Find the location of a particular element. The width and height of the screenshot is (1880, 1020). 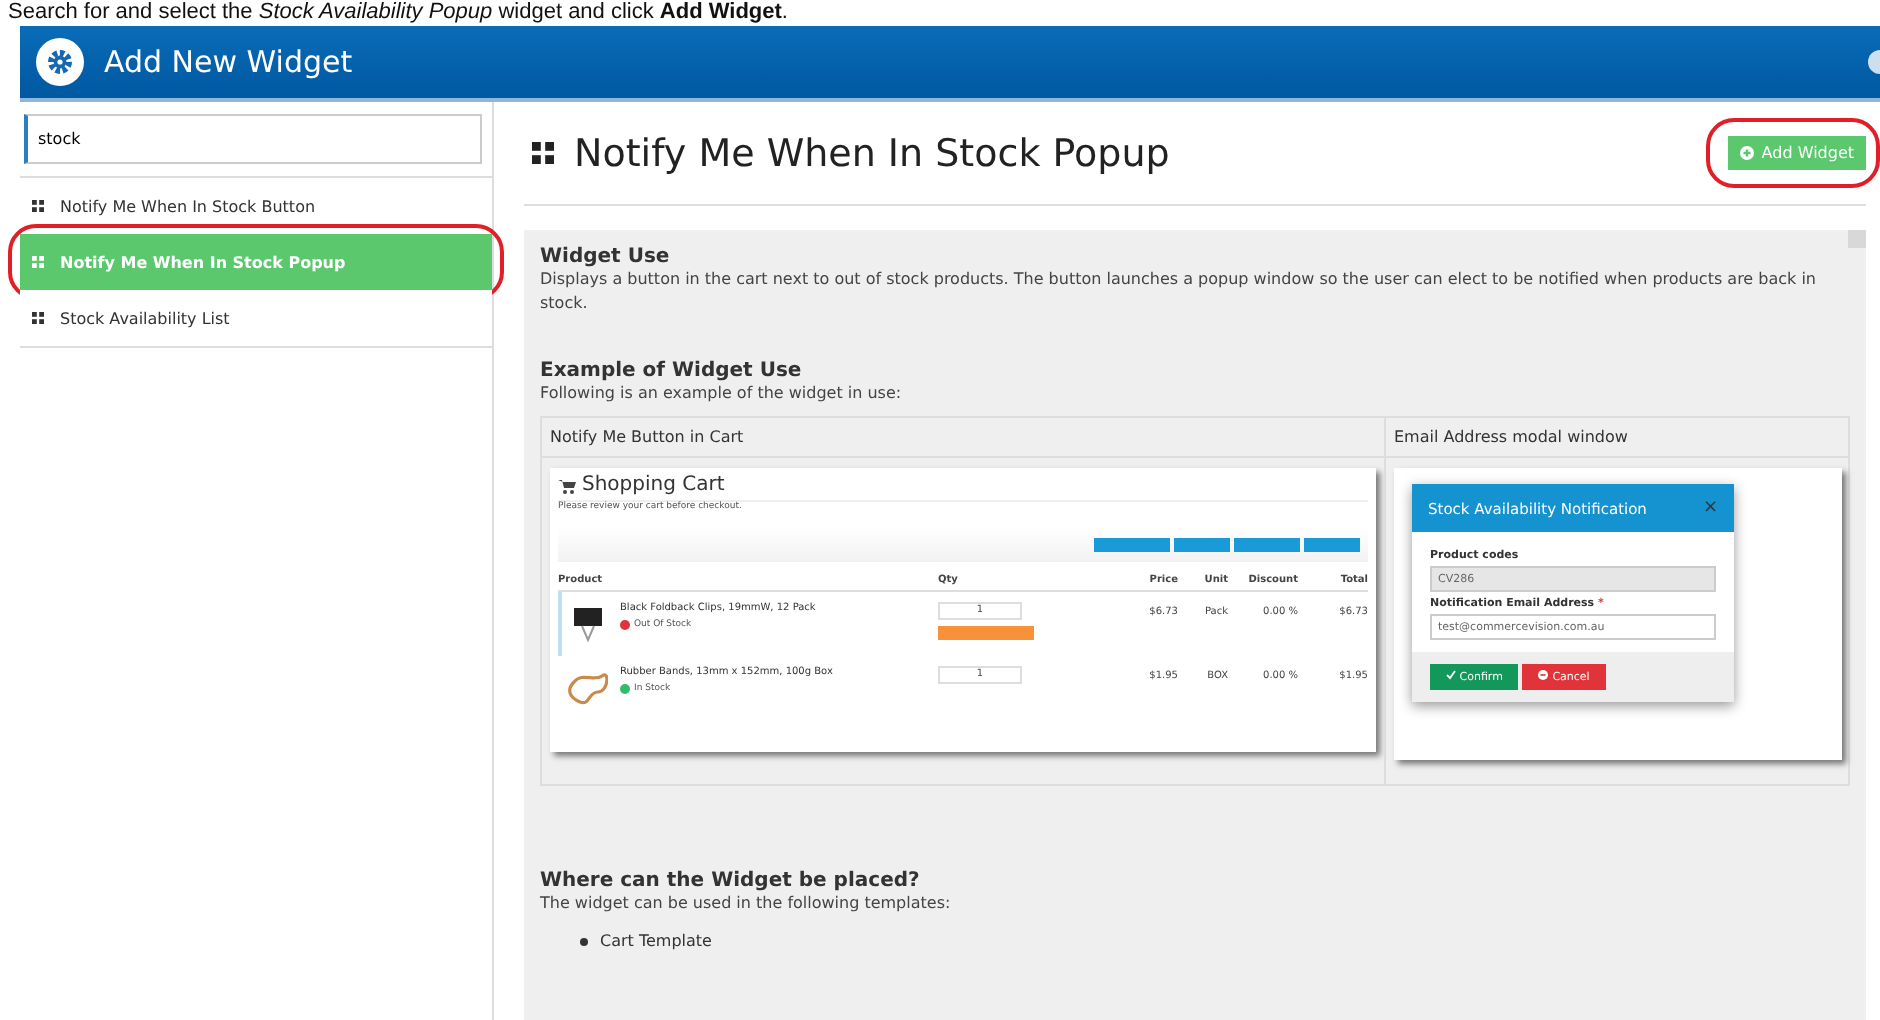

instruction-text: Search for and select the Stock Availability Popup widget and click Add Widget. is located at coordinates (398, 13).